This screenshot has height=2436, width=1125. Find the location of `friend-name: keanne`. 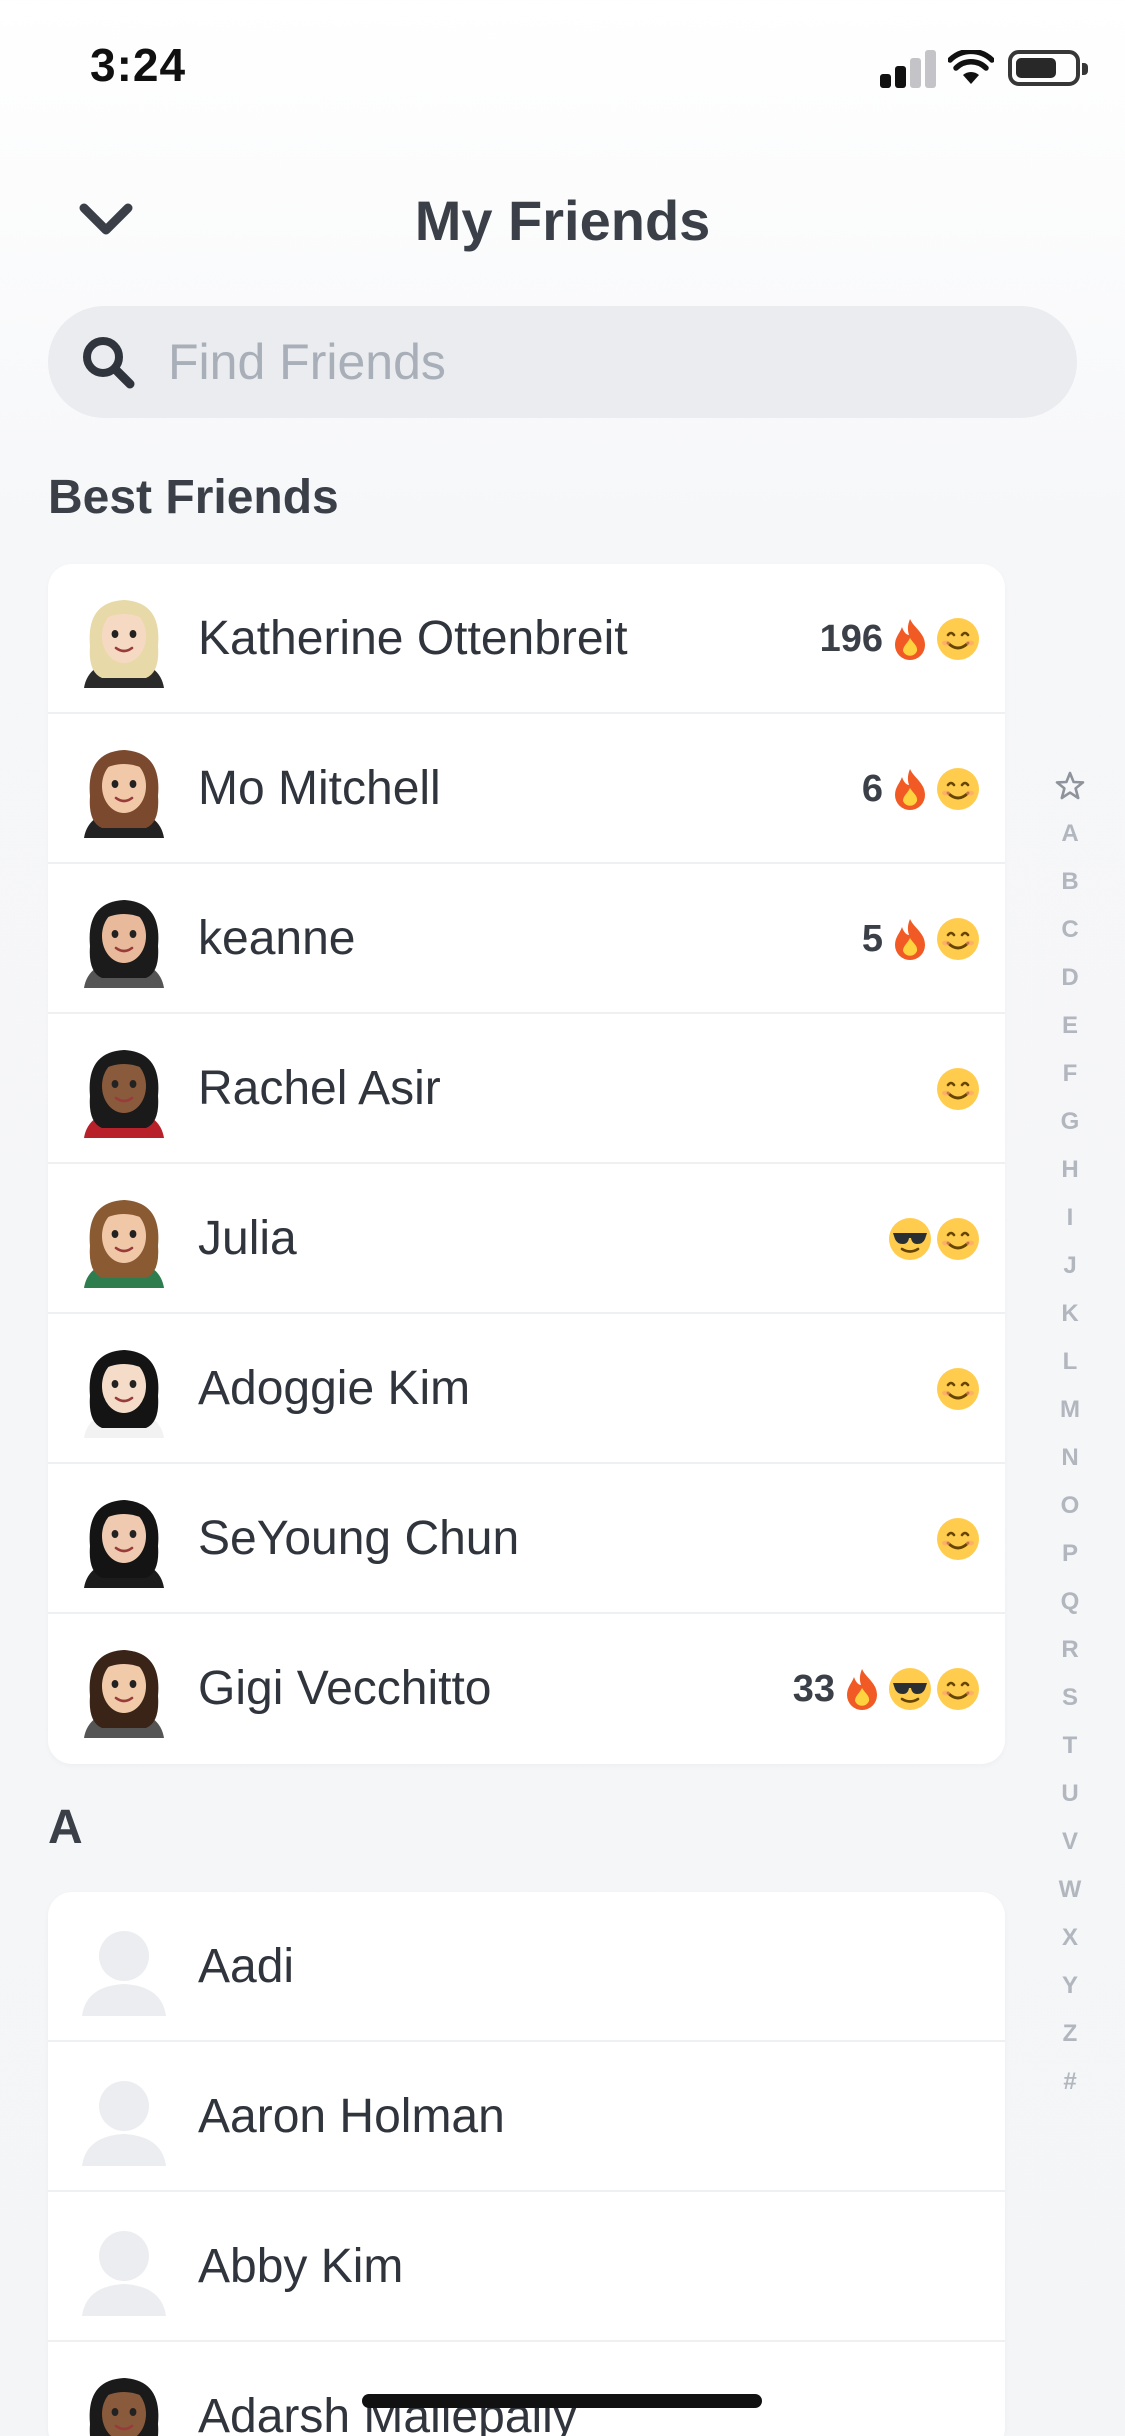

friend-name: keanne is located at coordinates (277, 938).